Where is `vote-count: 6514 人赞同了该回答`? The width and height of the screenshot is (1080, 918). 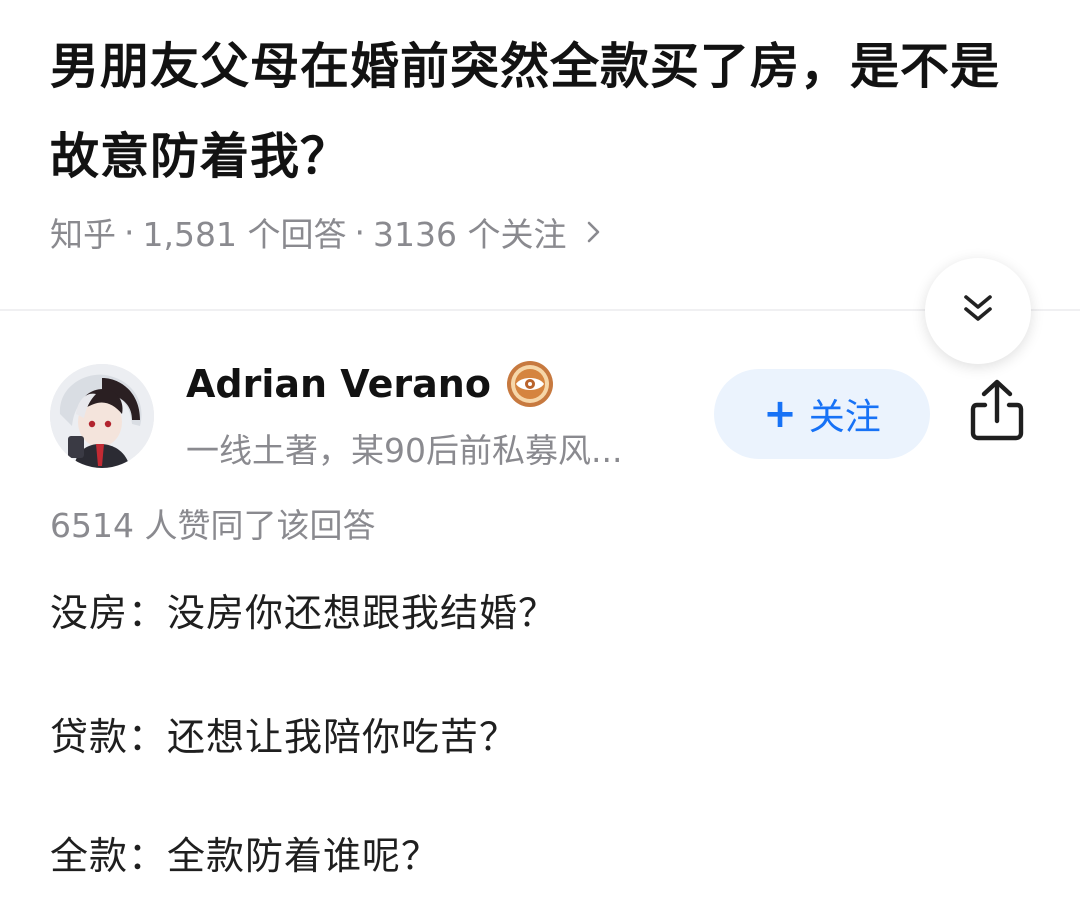 vote-count: 6514 人赞同了该回答 is located at coordinates (212, 526).